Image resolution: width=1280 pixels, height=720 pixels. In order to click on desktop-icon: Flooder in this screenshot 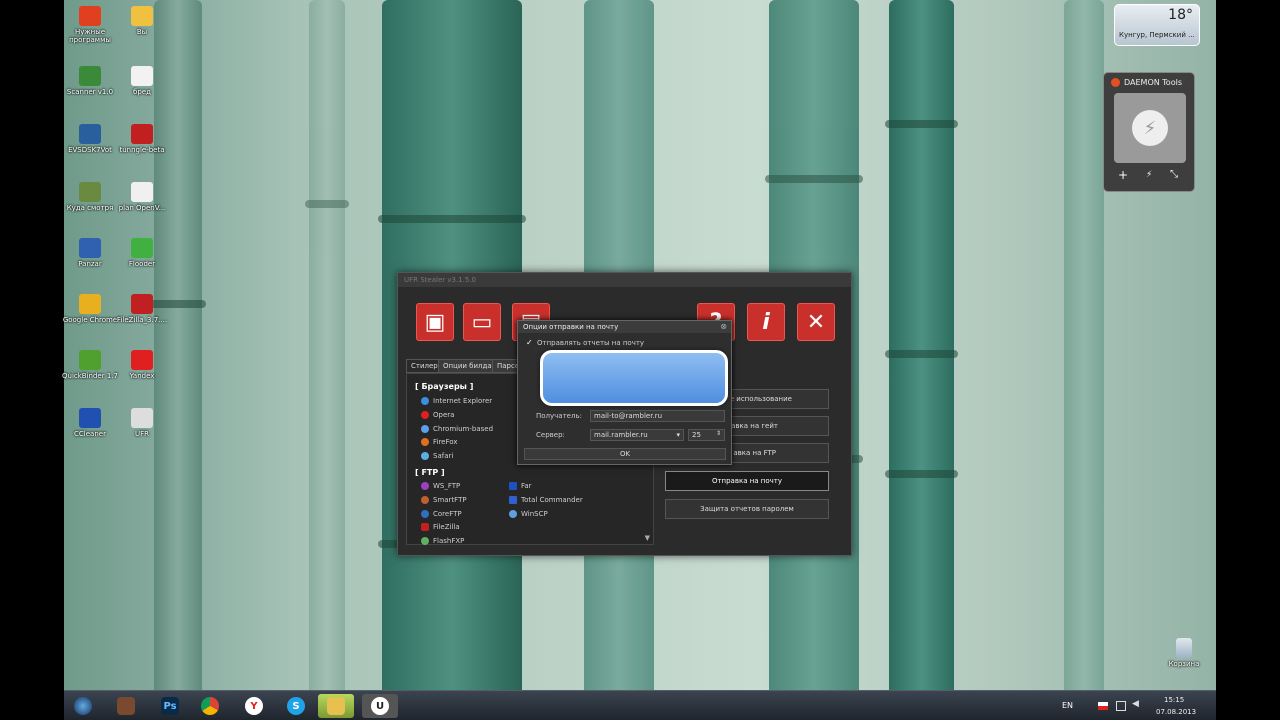, I will do `click(142, 253)`.